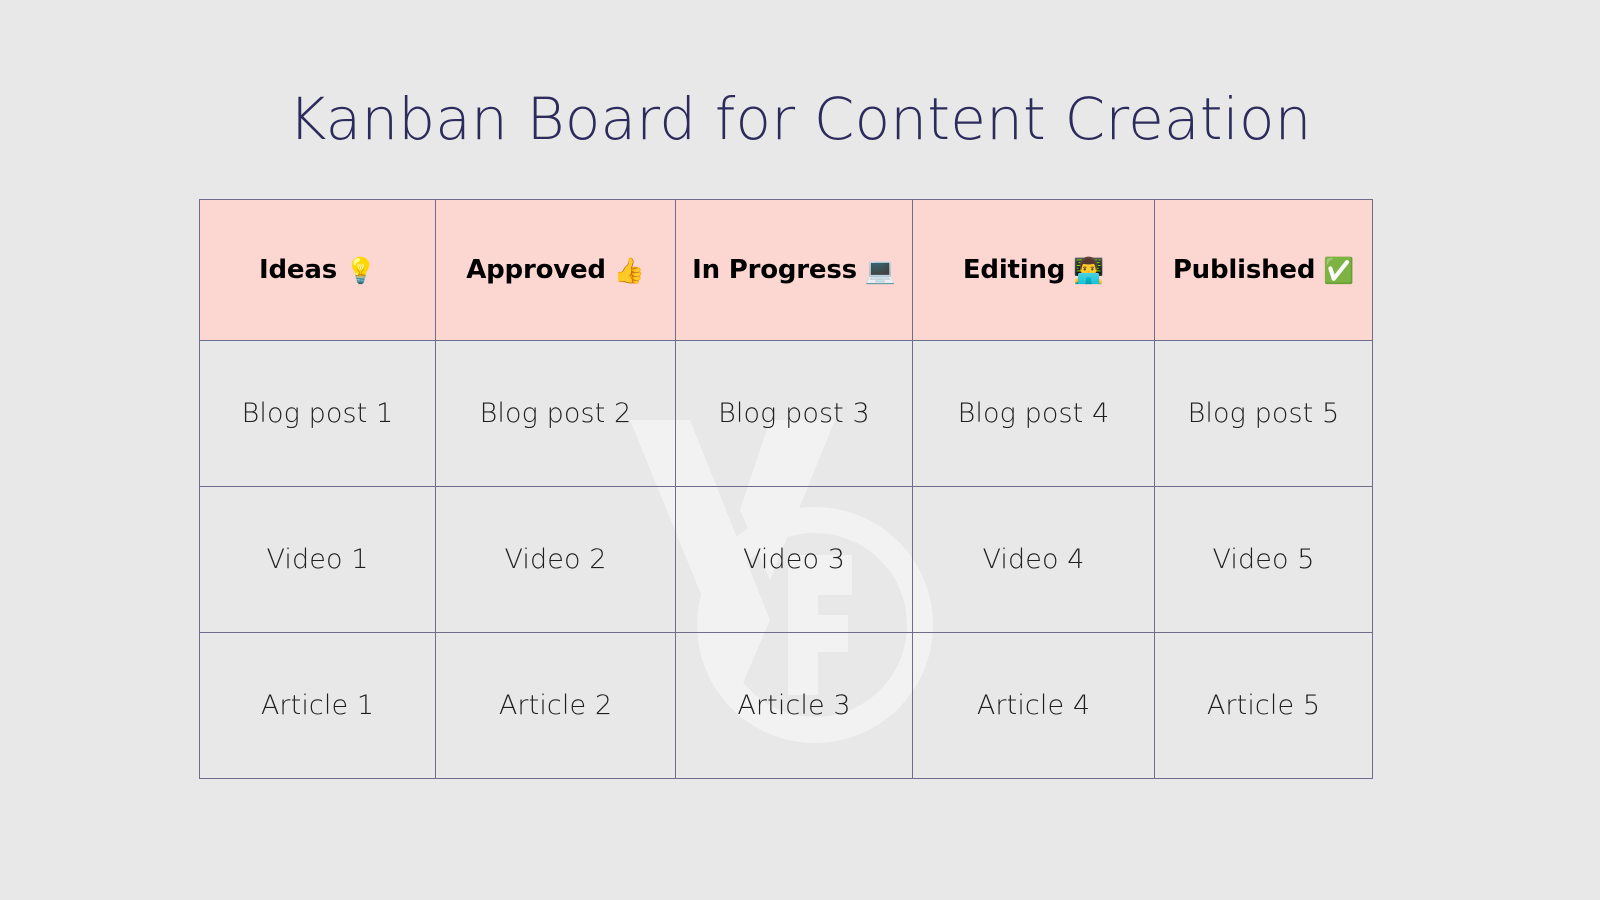 This screenshot has height=900, width=1600. What do you see at coordinates (629, 270) in the screenshot?
I see `thumbs-up-icon: 👍` at bounding box center [629, 270].